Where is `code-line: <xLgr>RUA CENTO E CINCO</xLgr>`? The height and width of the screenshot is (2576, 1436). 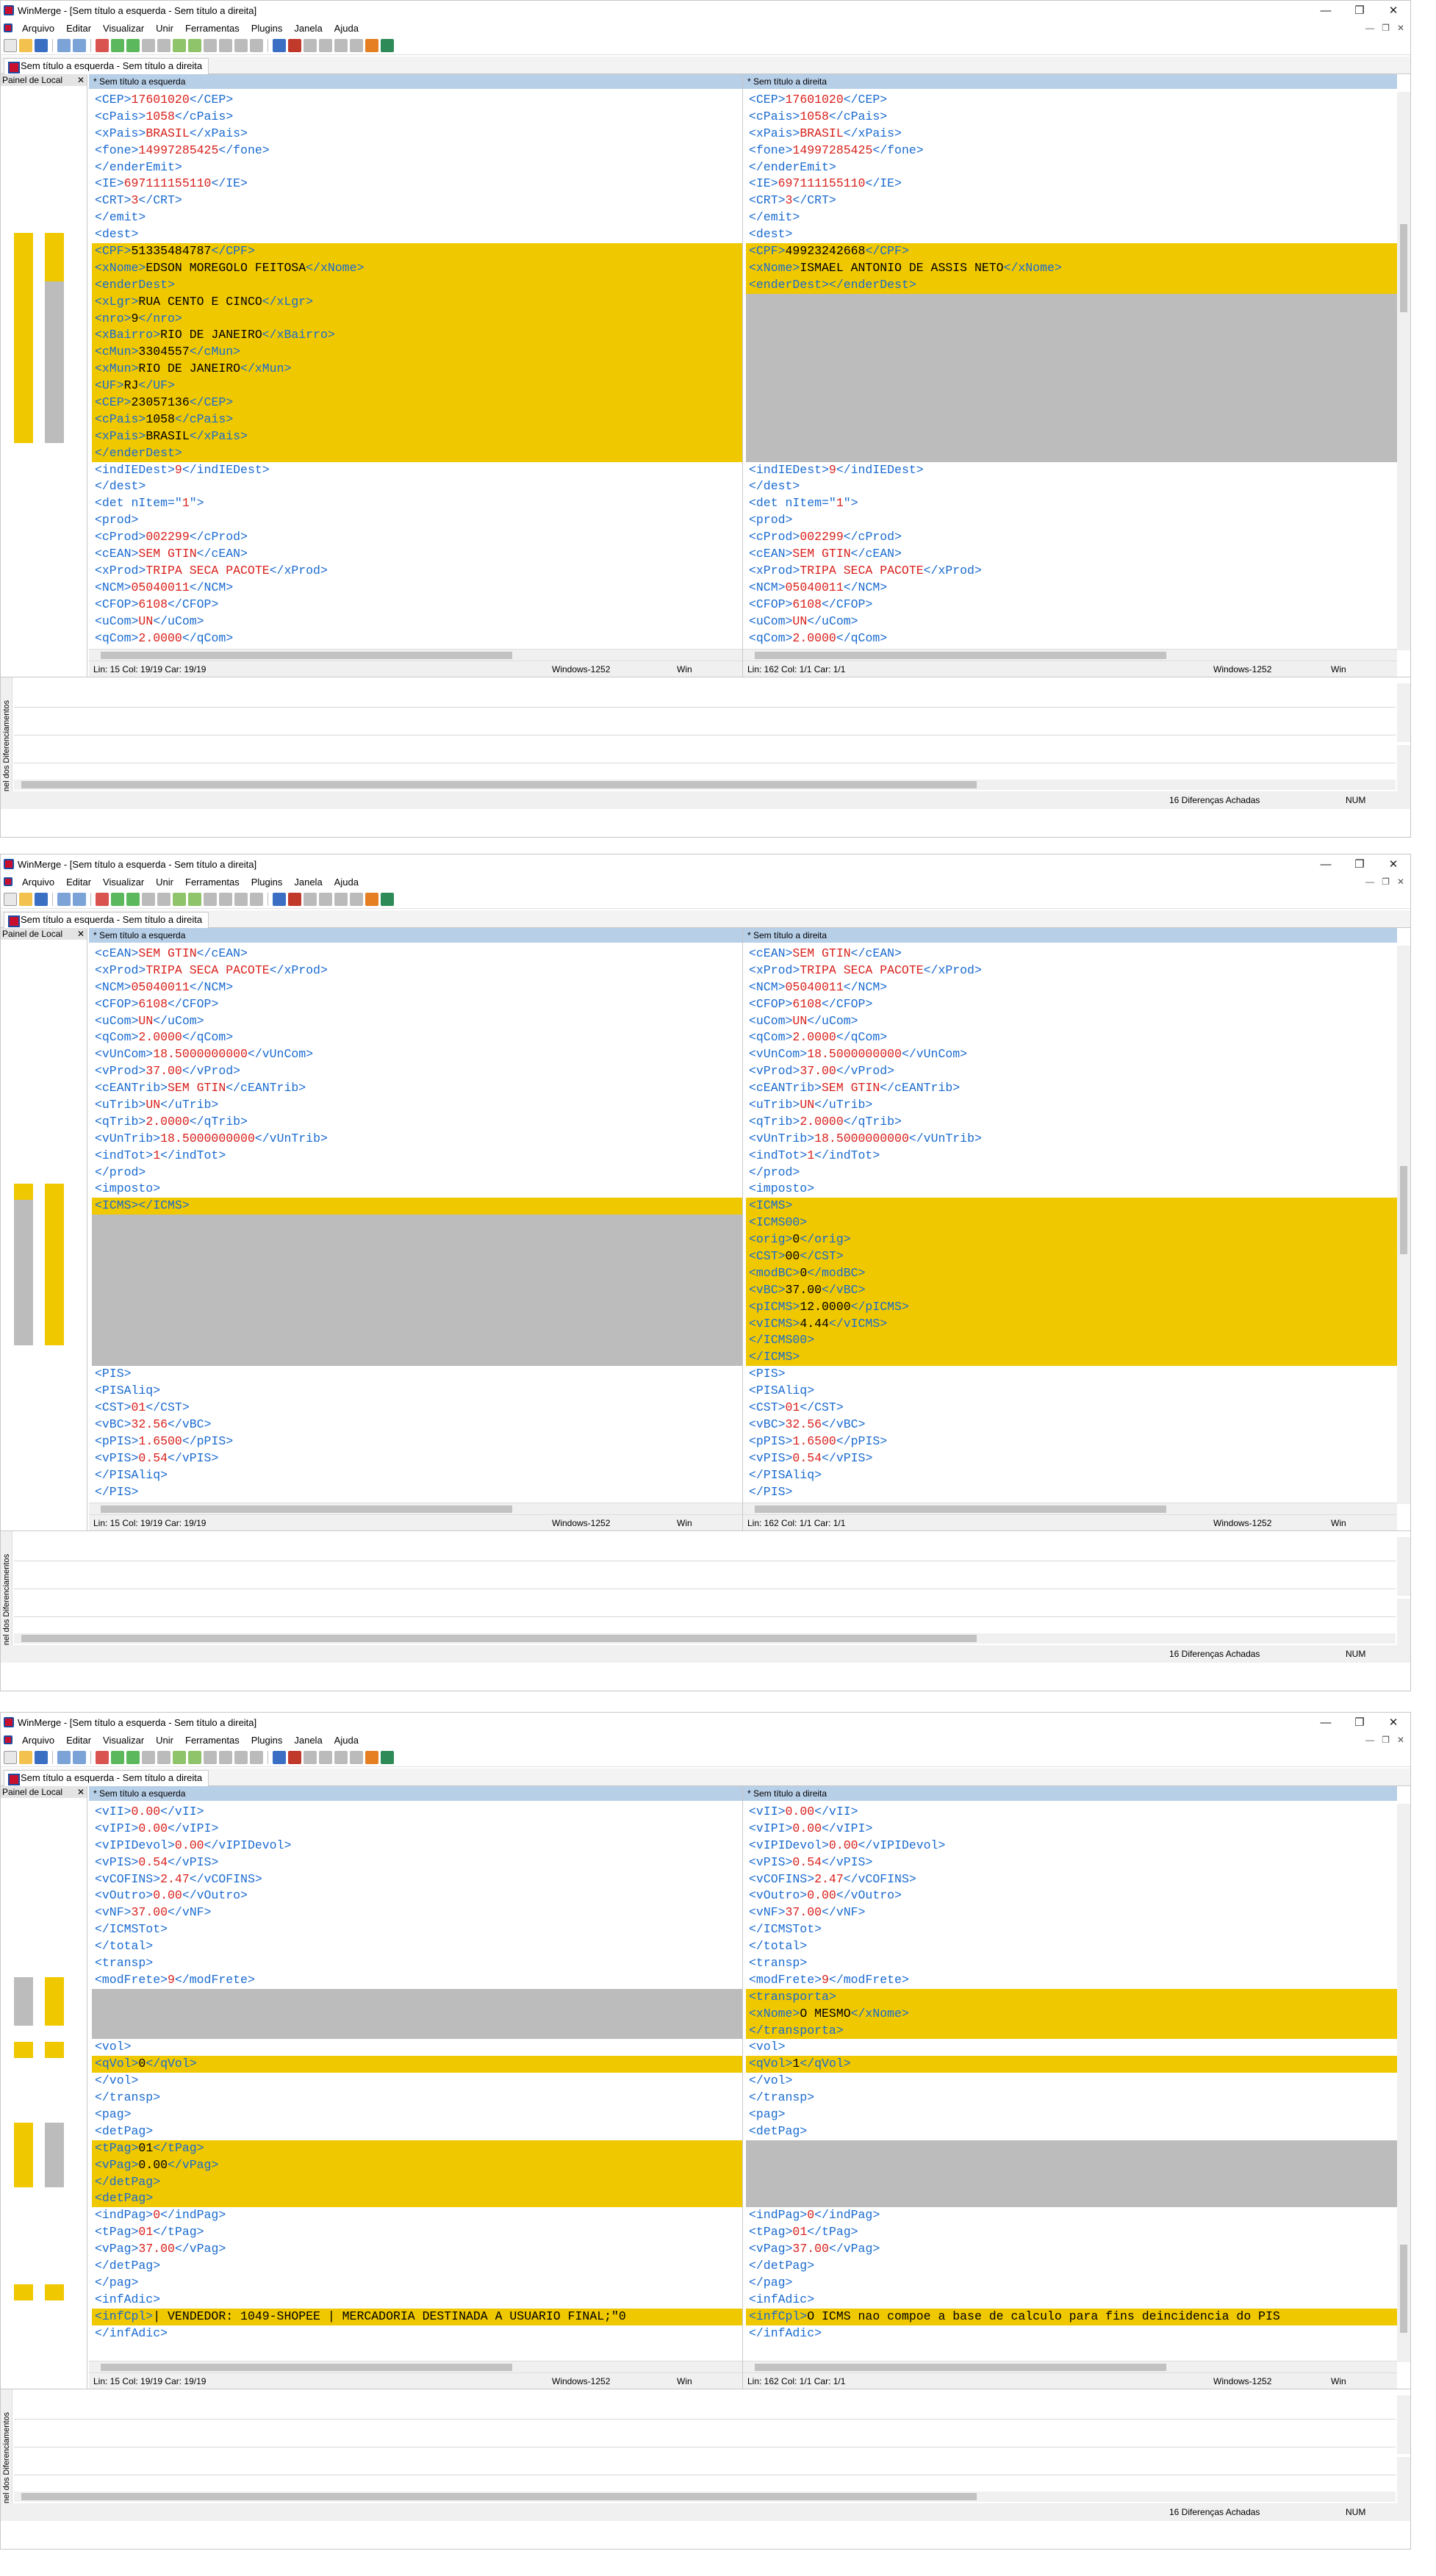 code-line: <xLgr>RUA CENTO E CINCO</xLgr> is located at coordinates (417, 302).